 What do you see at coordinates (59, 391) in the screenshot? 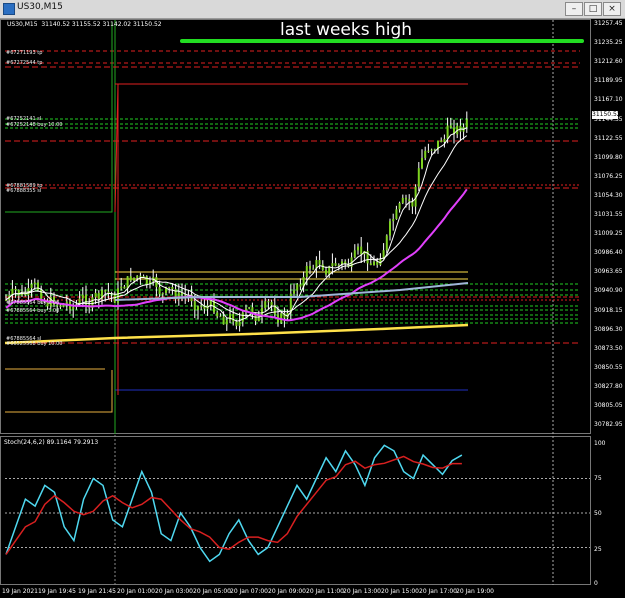
I see `orange-box-line` at bounding box center [59, 391].